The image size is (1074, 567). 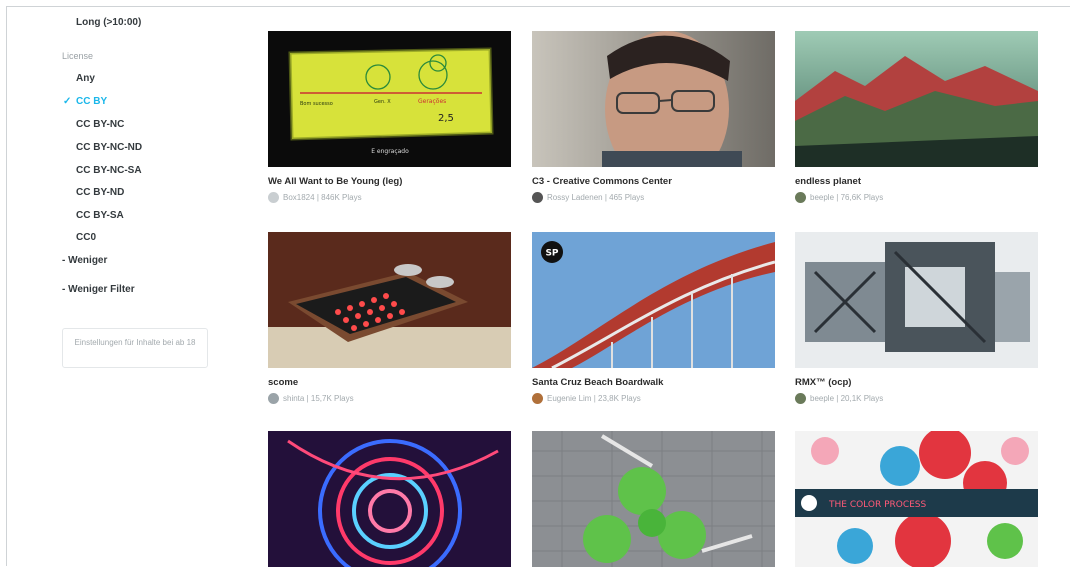 What do you see at coordinates (316, 104) in the screenshot?
I see `svg-text: Bom sucesso` at bounding box center [316, 104].